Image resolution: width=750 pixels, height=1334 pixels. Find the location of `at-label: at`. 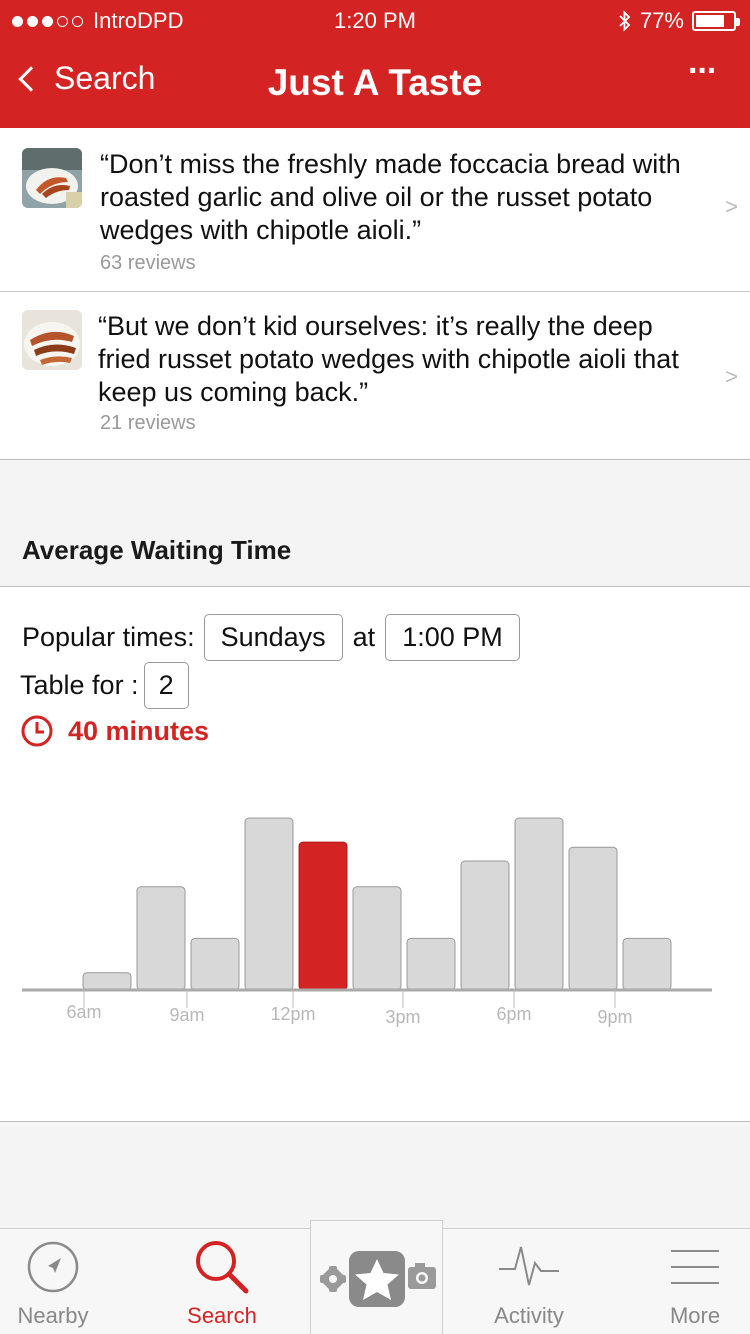

at-label: at is located at coordinates (364, 637).